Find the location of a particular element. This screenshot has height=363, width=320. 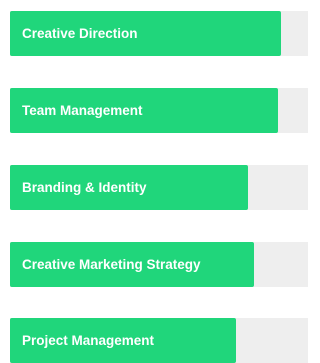

skill-bar-team-management: Team Management is located at coordinates (159, 110).